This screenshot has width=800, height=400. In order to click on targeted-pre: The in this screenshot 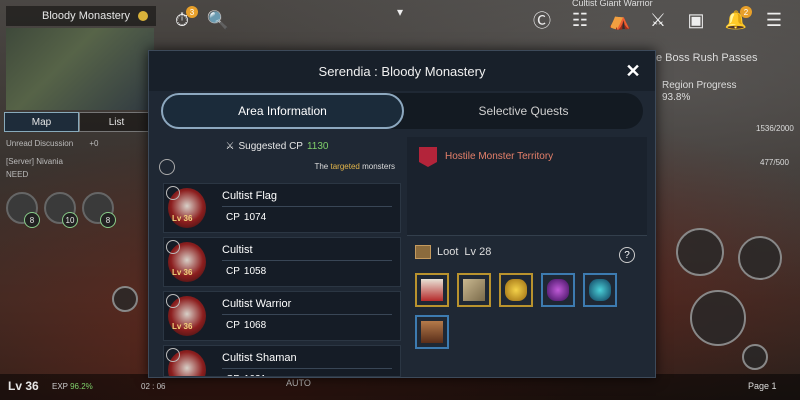, I will do `click(321, 166)`.